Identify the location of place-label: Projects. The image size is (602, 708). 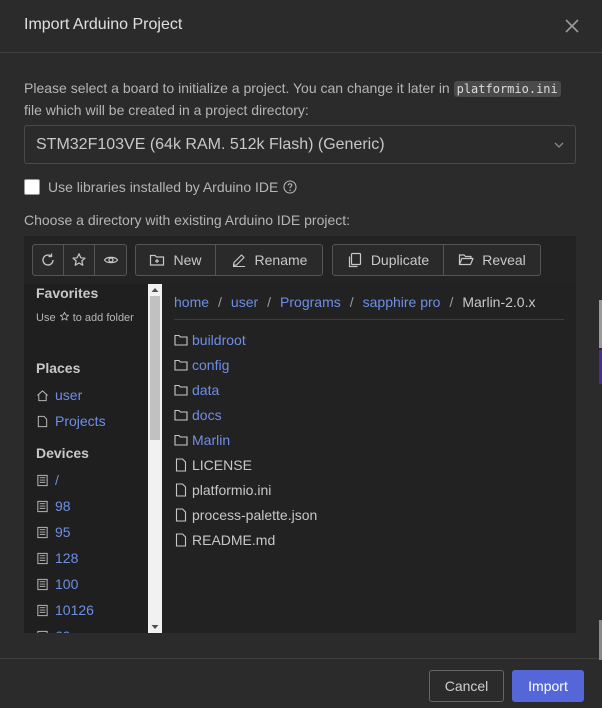
(80, 421).